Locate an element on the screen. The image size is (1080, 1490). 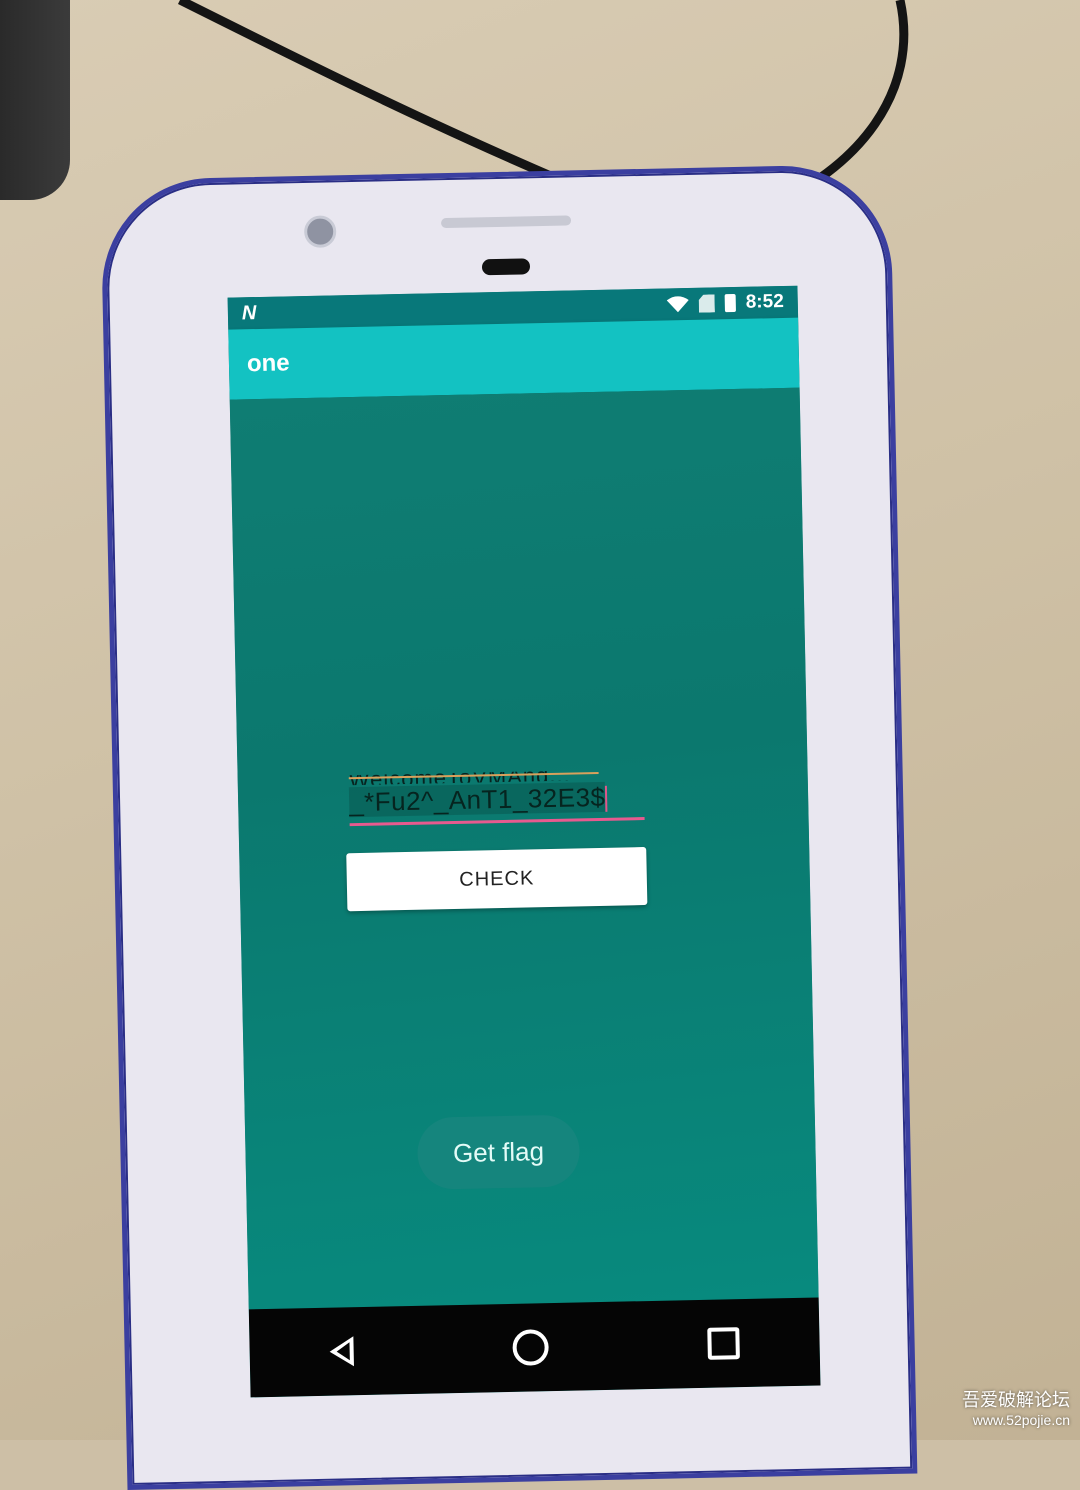
watermark-url: www.52pojie.cn is located at coordinates (1021, 1420).